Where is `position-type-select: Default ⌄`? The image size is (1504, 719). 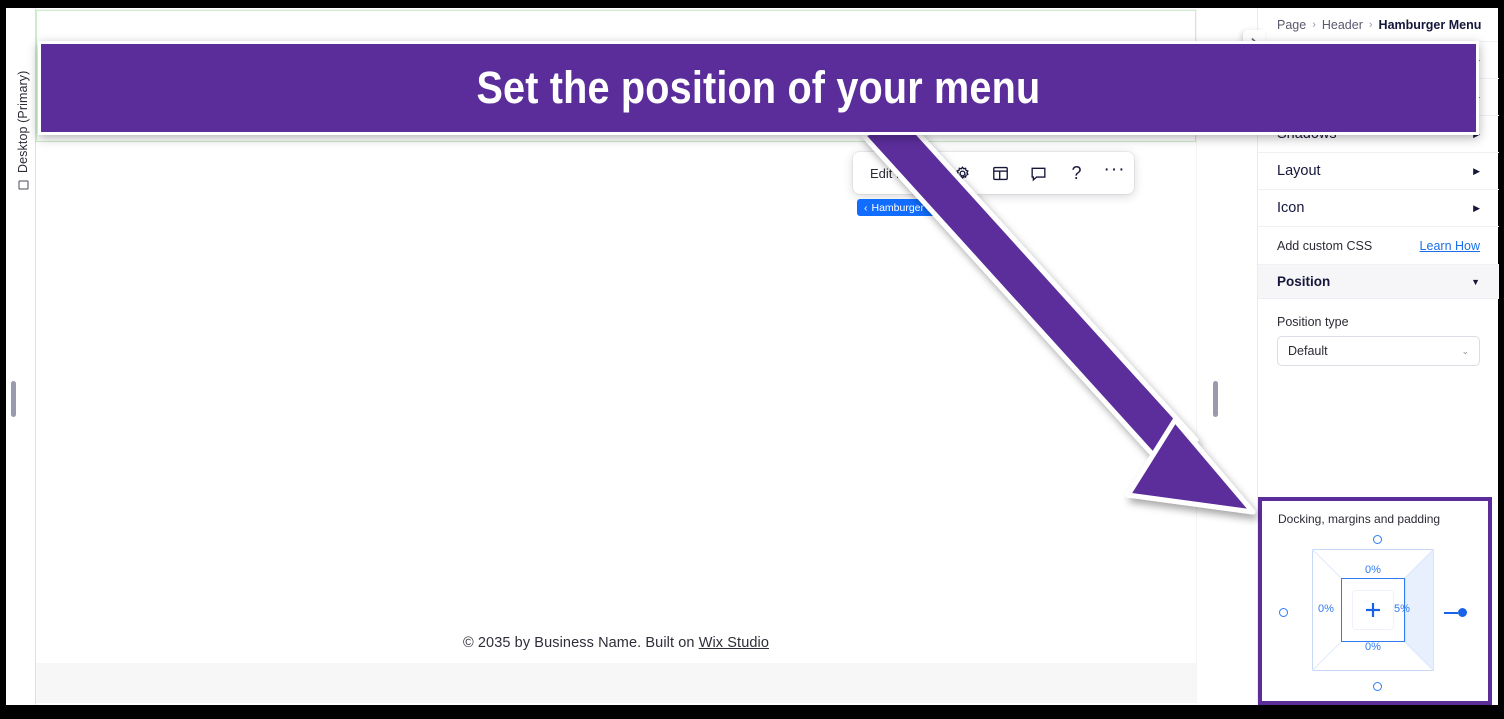
position-type-select: Default ⌄ is located at coordinates (1378, 351).